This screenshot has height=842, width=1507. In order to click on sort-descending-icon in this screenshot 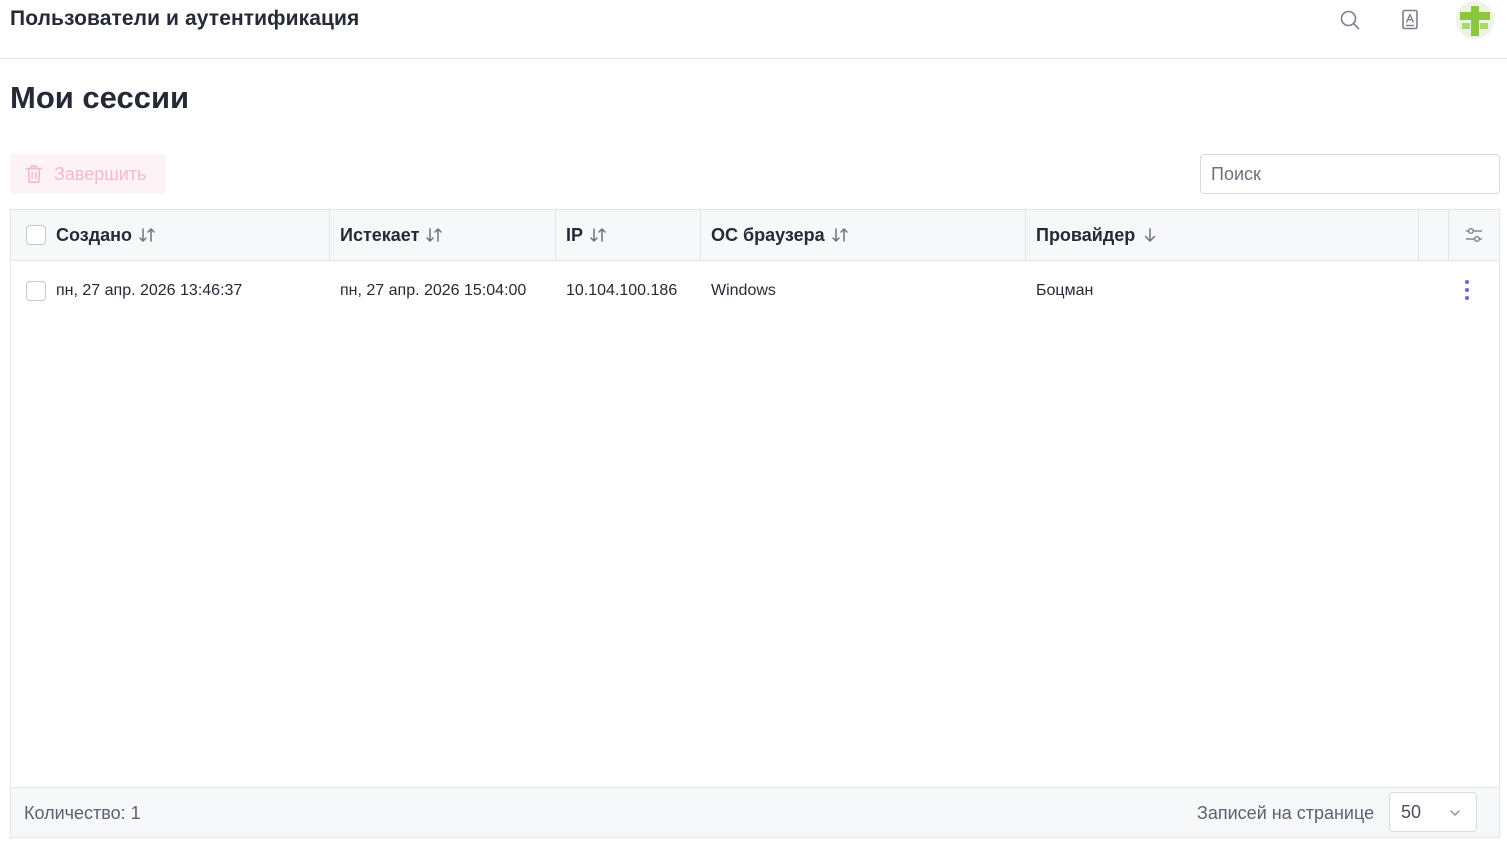, I will do `click(1150, 235)`.